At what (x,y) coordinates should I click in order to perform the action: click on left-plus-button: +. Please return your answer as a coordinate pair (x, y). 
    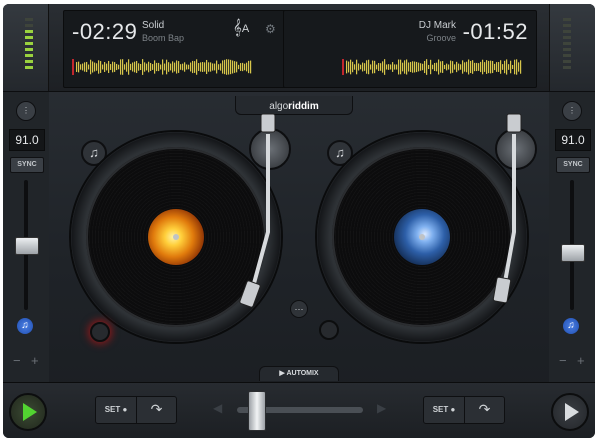
    Looking at the image, I should click on (35, 360).